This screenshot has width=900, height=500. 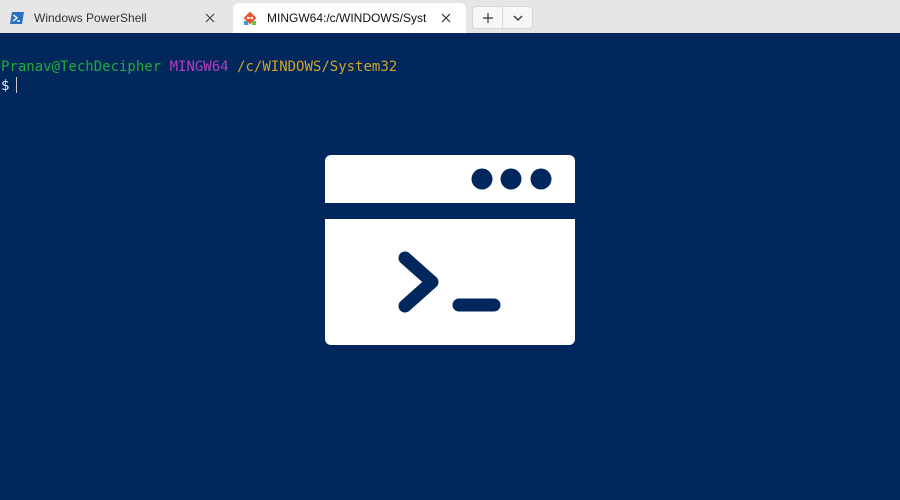 I want to click on tab-actions, so click(x=502, y=17).